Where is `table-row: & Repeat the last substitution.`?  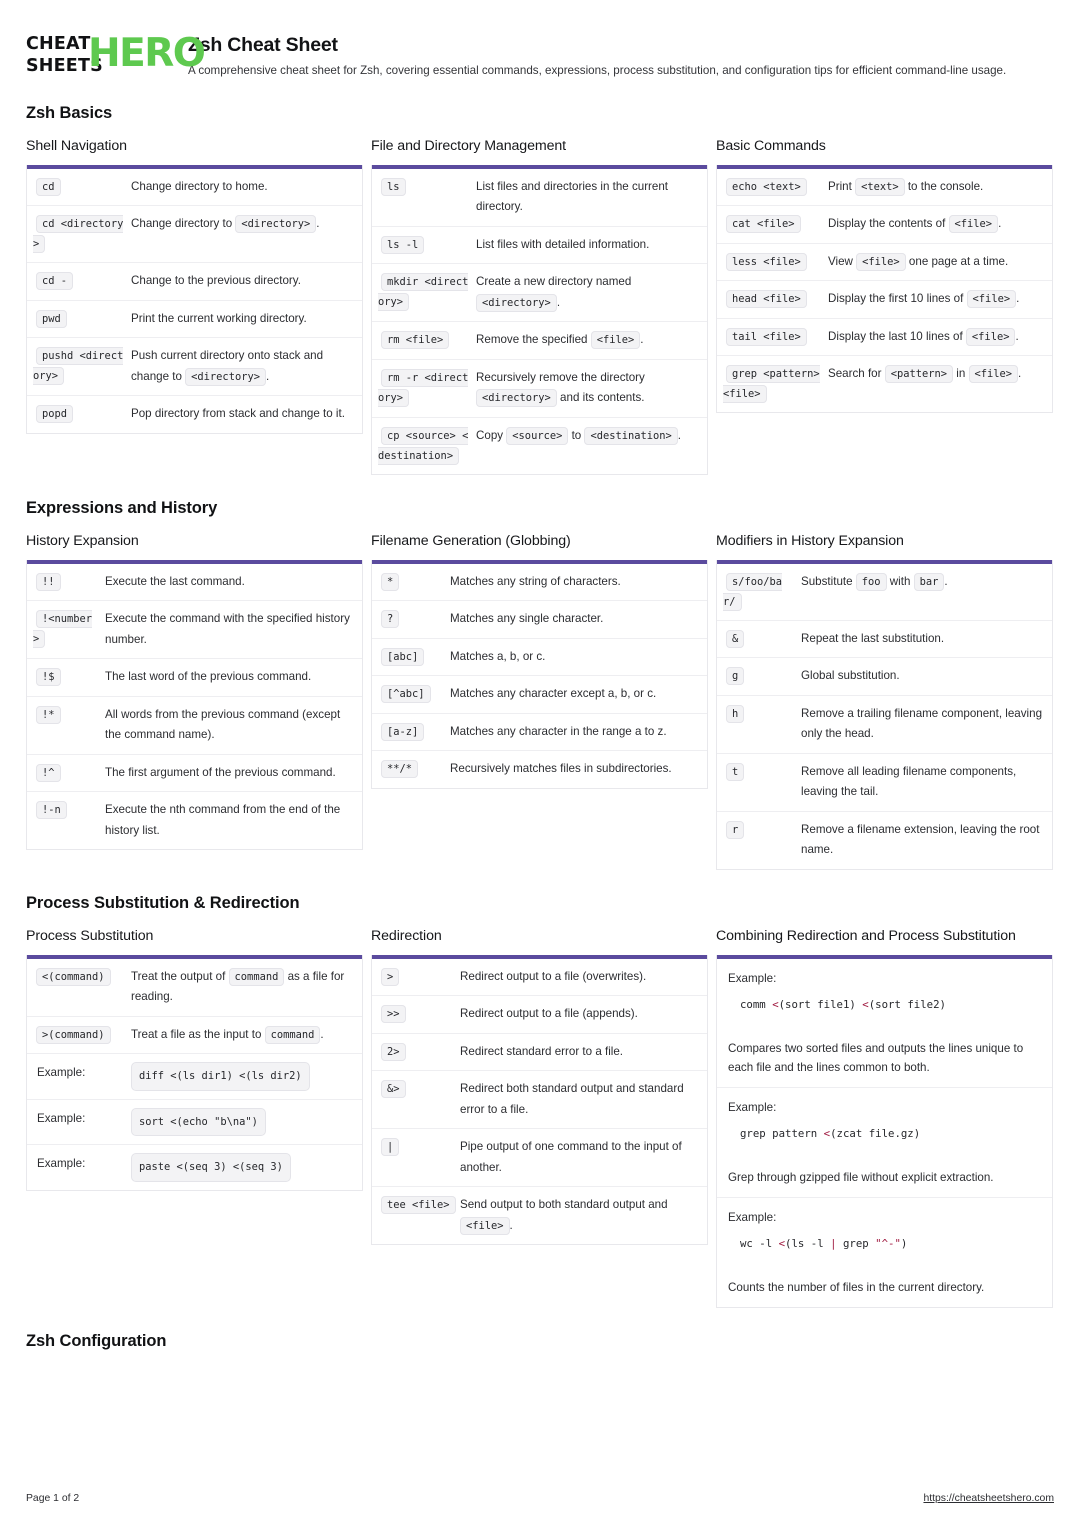
table-row: & Repeat the last substitution. is located at coordinates (884, 639).